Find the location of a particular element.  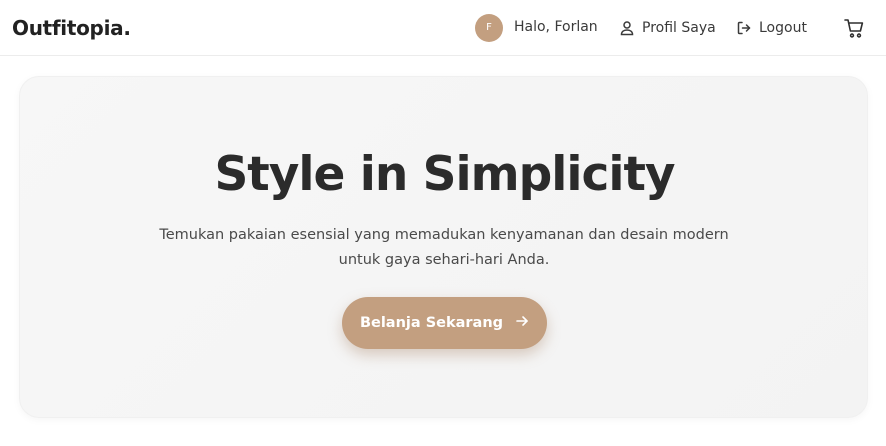

logout-icon is located at coordinates (744, 28).